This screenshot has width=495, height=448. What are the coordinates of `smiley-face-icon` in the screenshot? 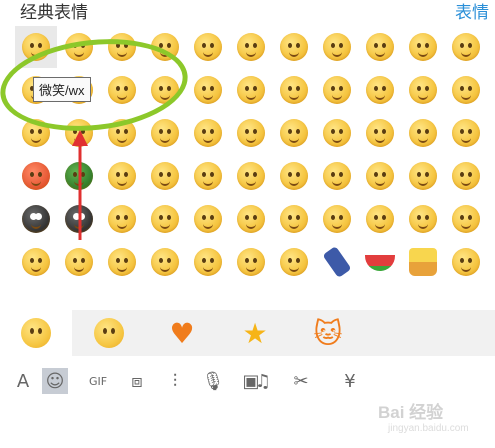 It's located at (36, 333).